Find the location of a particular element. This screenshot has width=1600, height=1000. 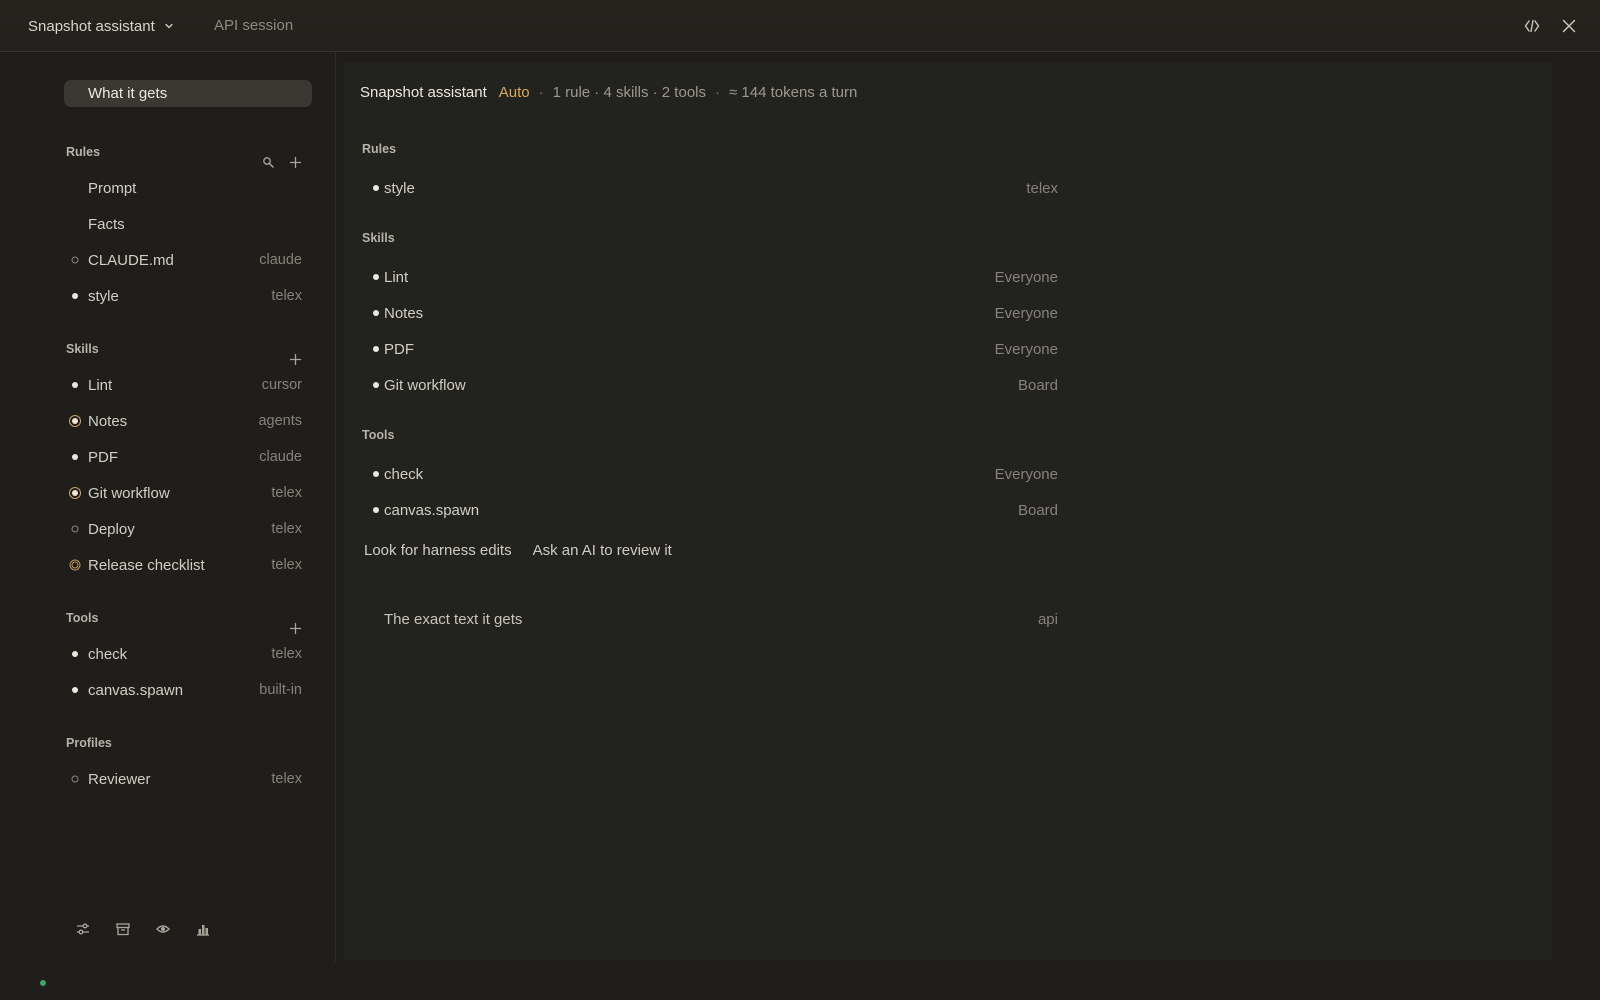

main-tools-section: Tools check Everyone canvas.spawn Board is located at coordinates (710, 477).